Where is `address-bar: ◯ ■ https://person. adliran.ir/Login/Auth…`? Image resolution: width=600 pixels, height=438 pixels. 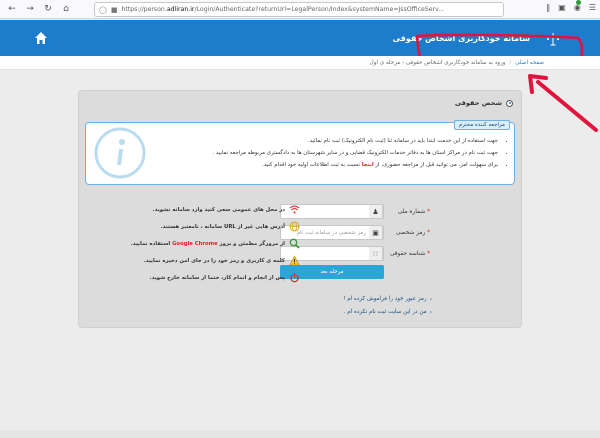
address-bar: ◯ ■ https://person. adliran.ir/Login/Auth… is located at coordinates (299, 9).